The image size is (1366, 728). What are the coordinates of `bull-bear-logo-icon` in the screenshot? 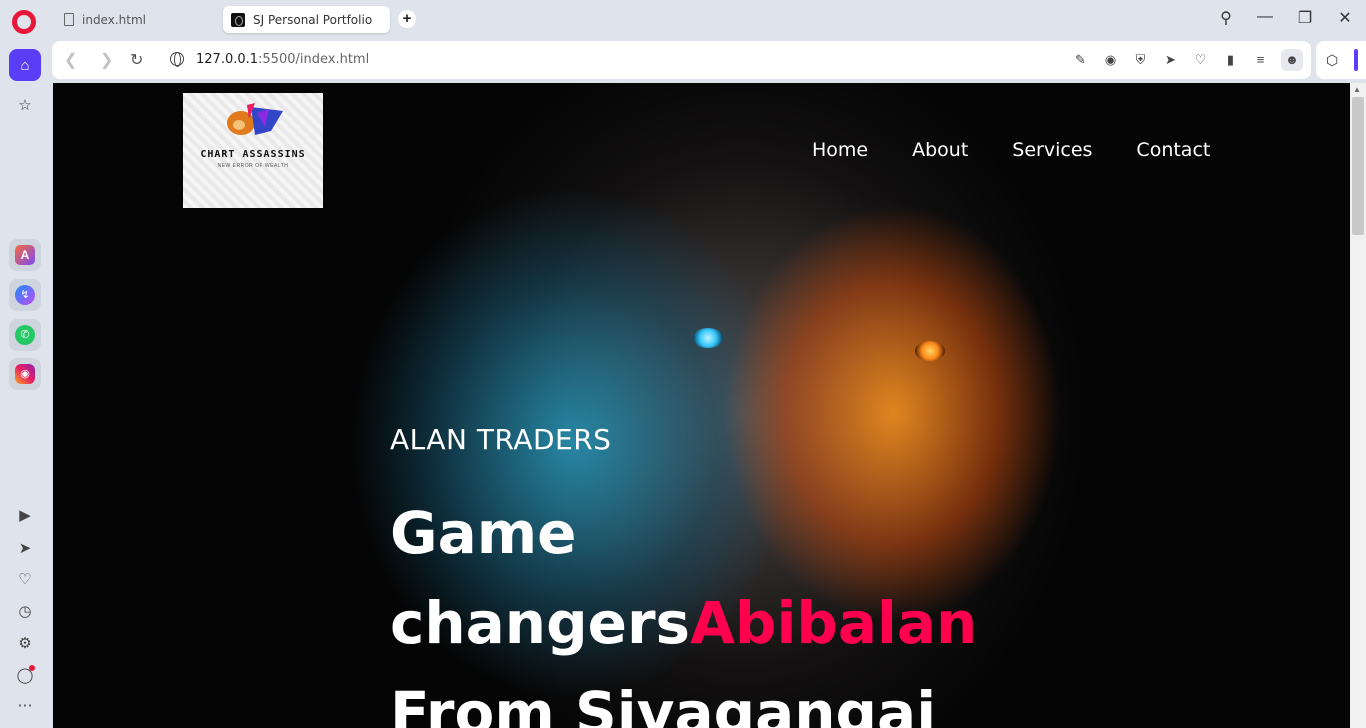 It's located at (255, 119).